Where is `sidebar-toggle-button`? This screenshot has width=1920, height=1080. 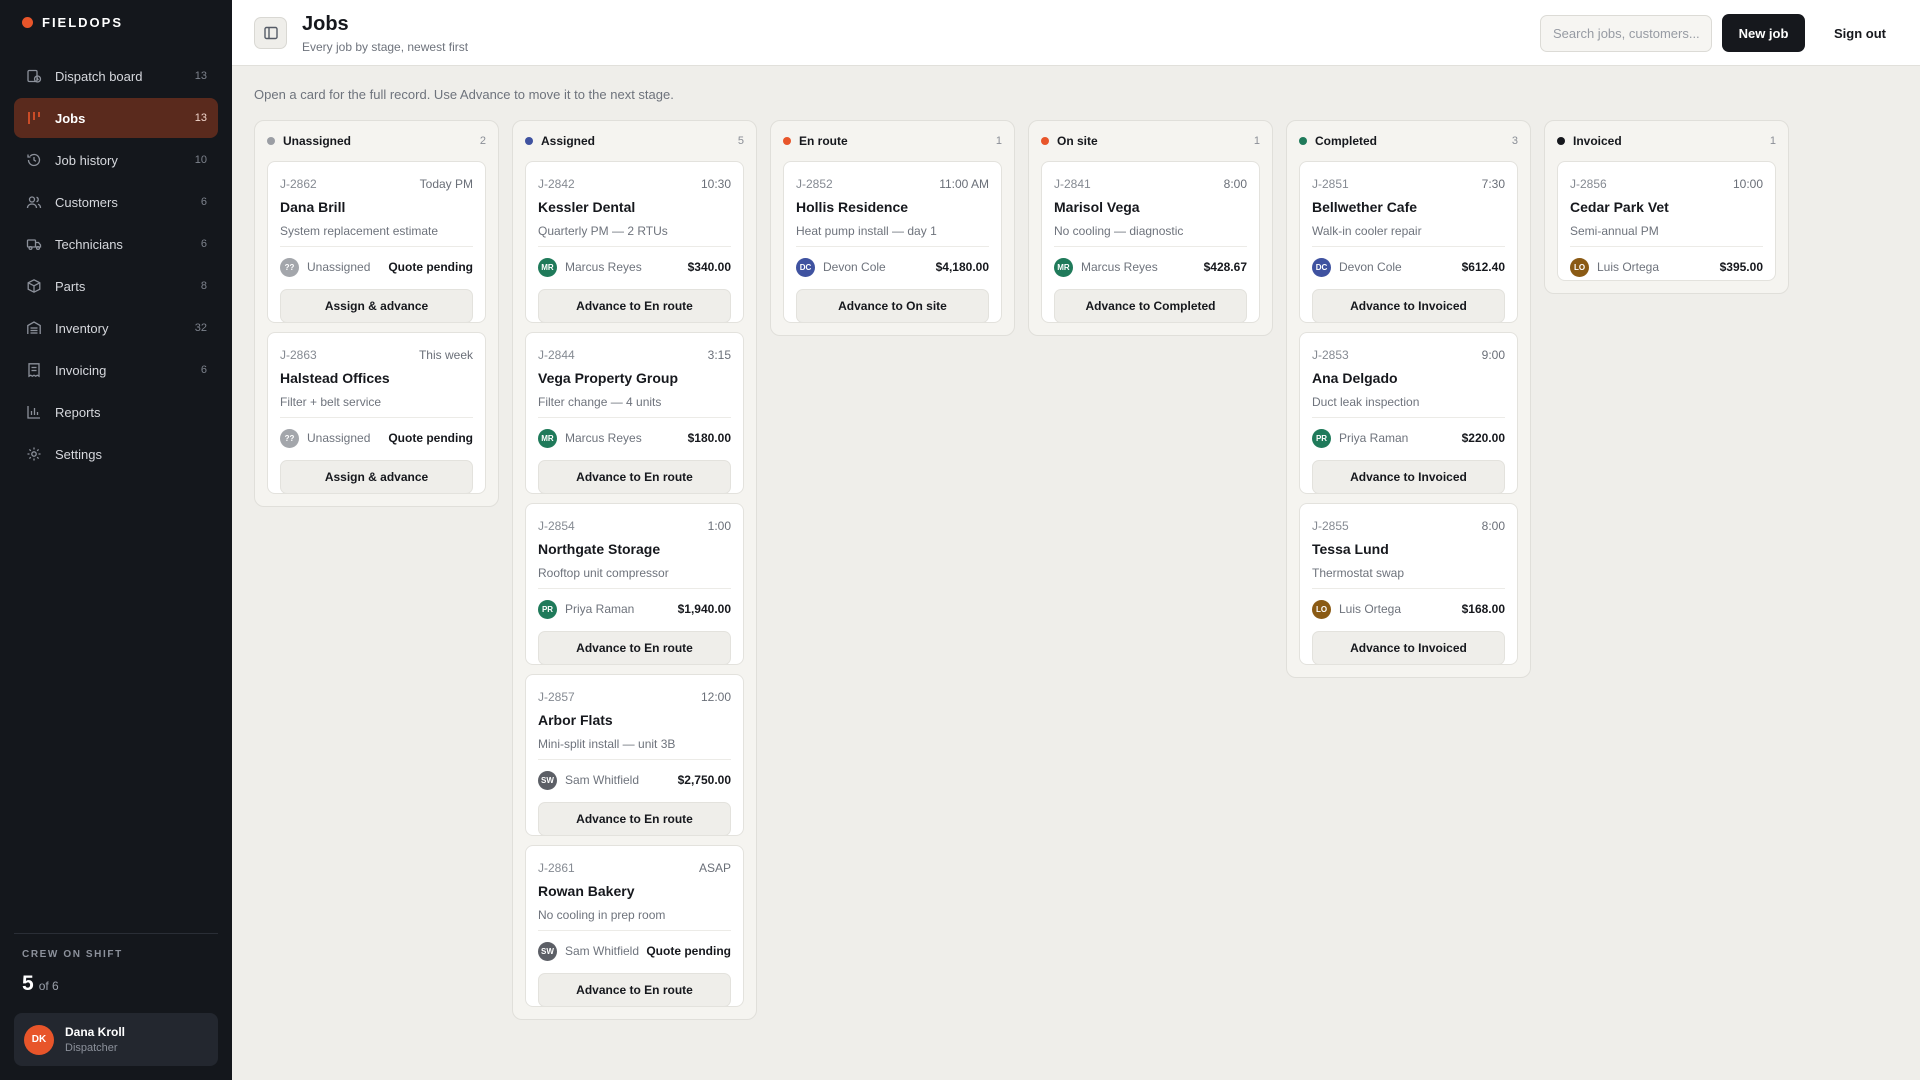 sidebar-toggle-button is located at coordinates (270, 33).